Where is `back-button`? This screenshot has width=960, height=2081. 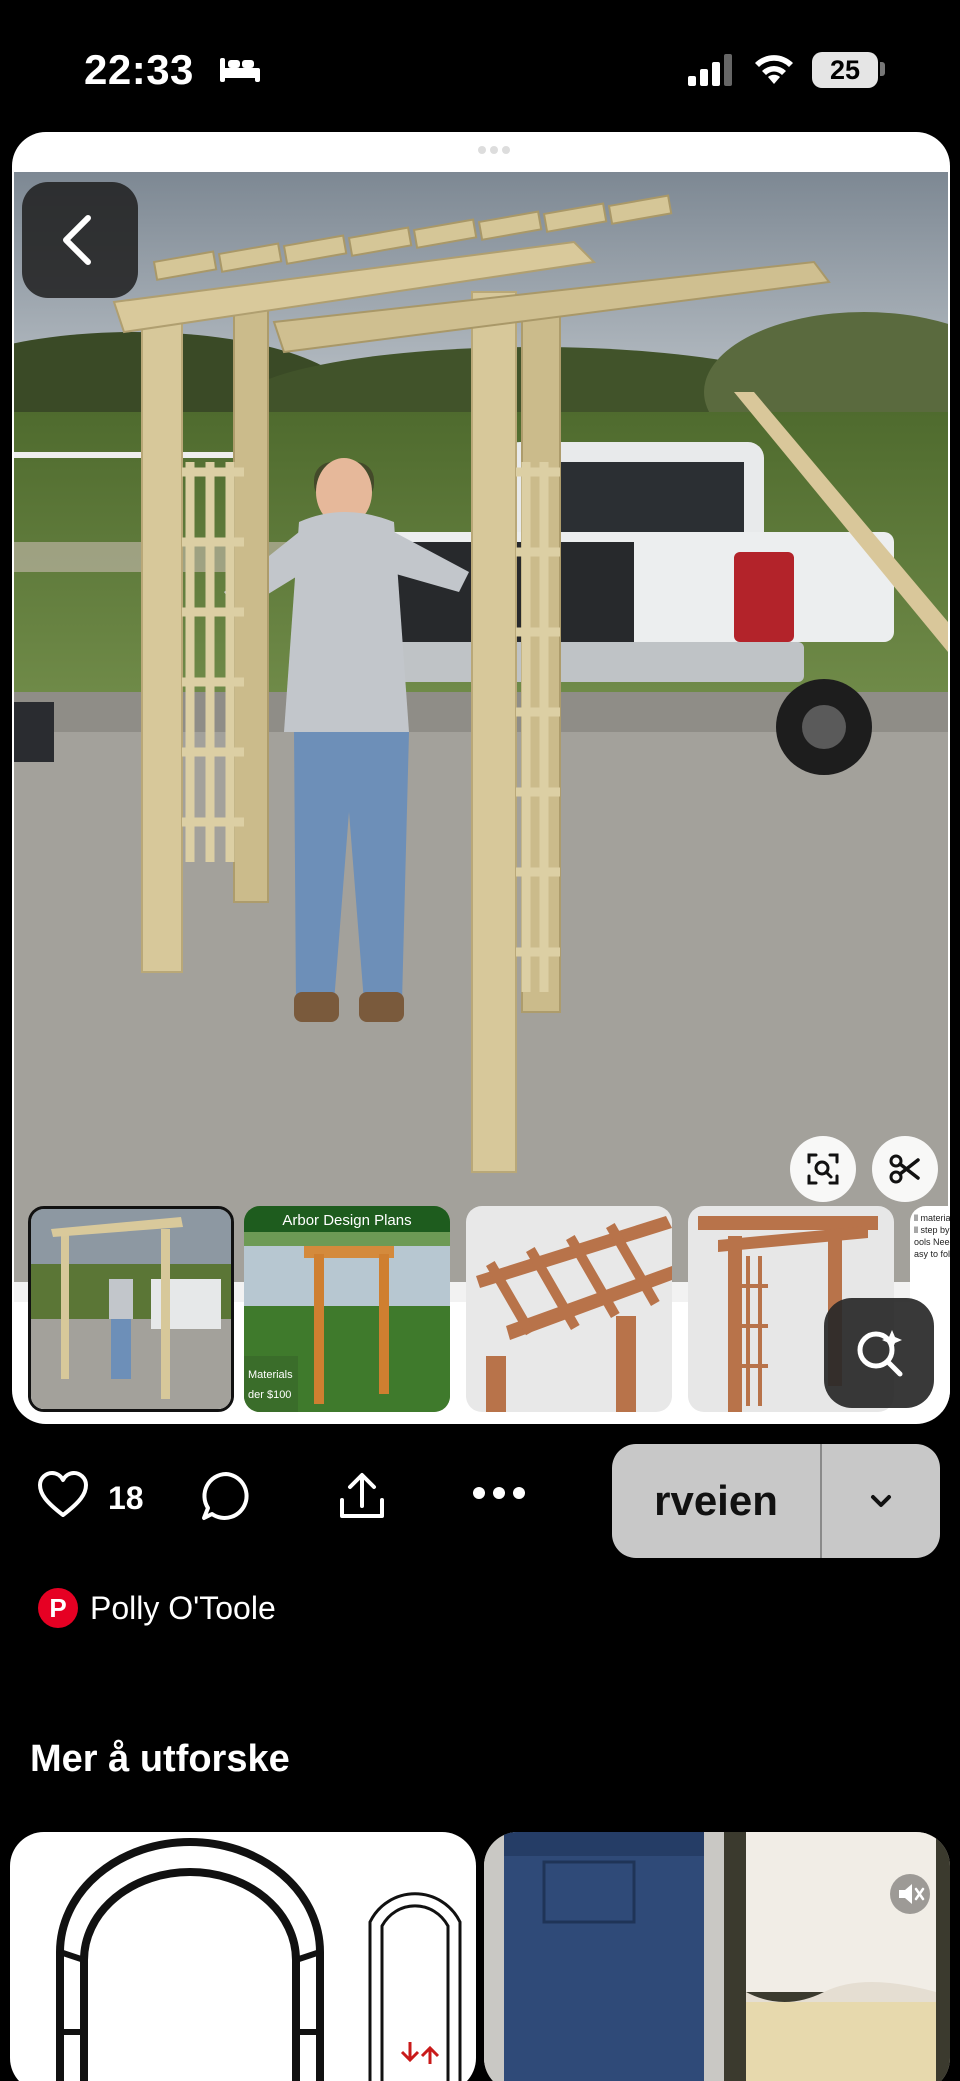
back-button is located at coordinates (80, 240).